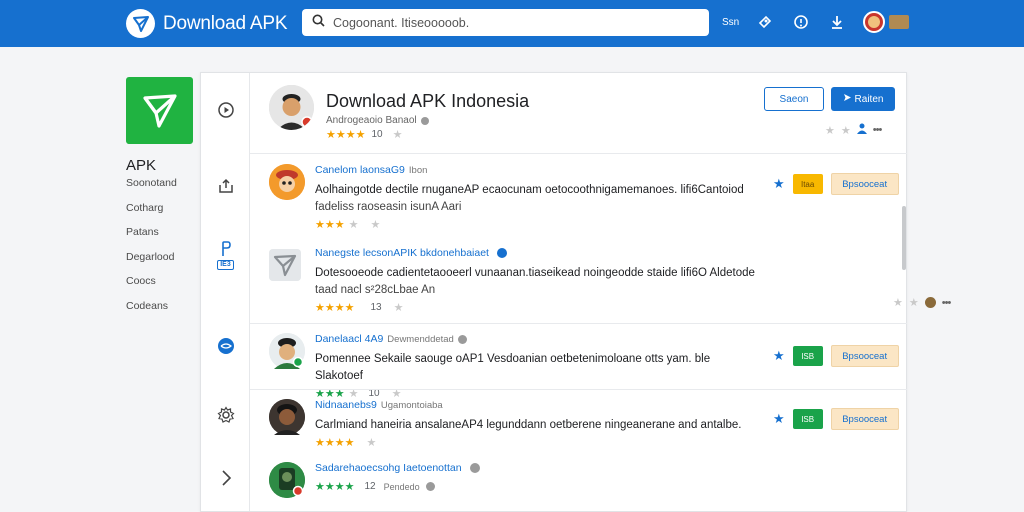  I want to click on globe-icon, so click(225, 346).